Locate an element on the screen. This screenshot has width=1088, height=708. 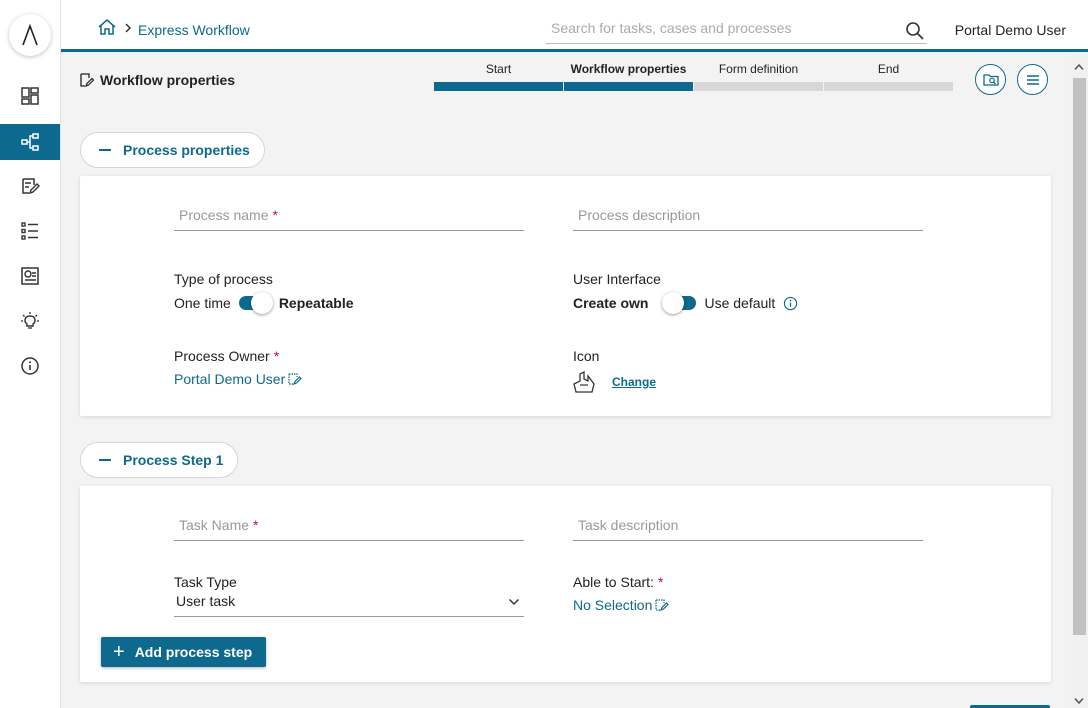
folder-search-icon is located at coordinates (990, 79).